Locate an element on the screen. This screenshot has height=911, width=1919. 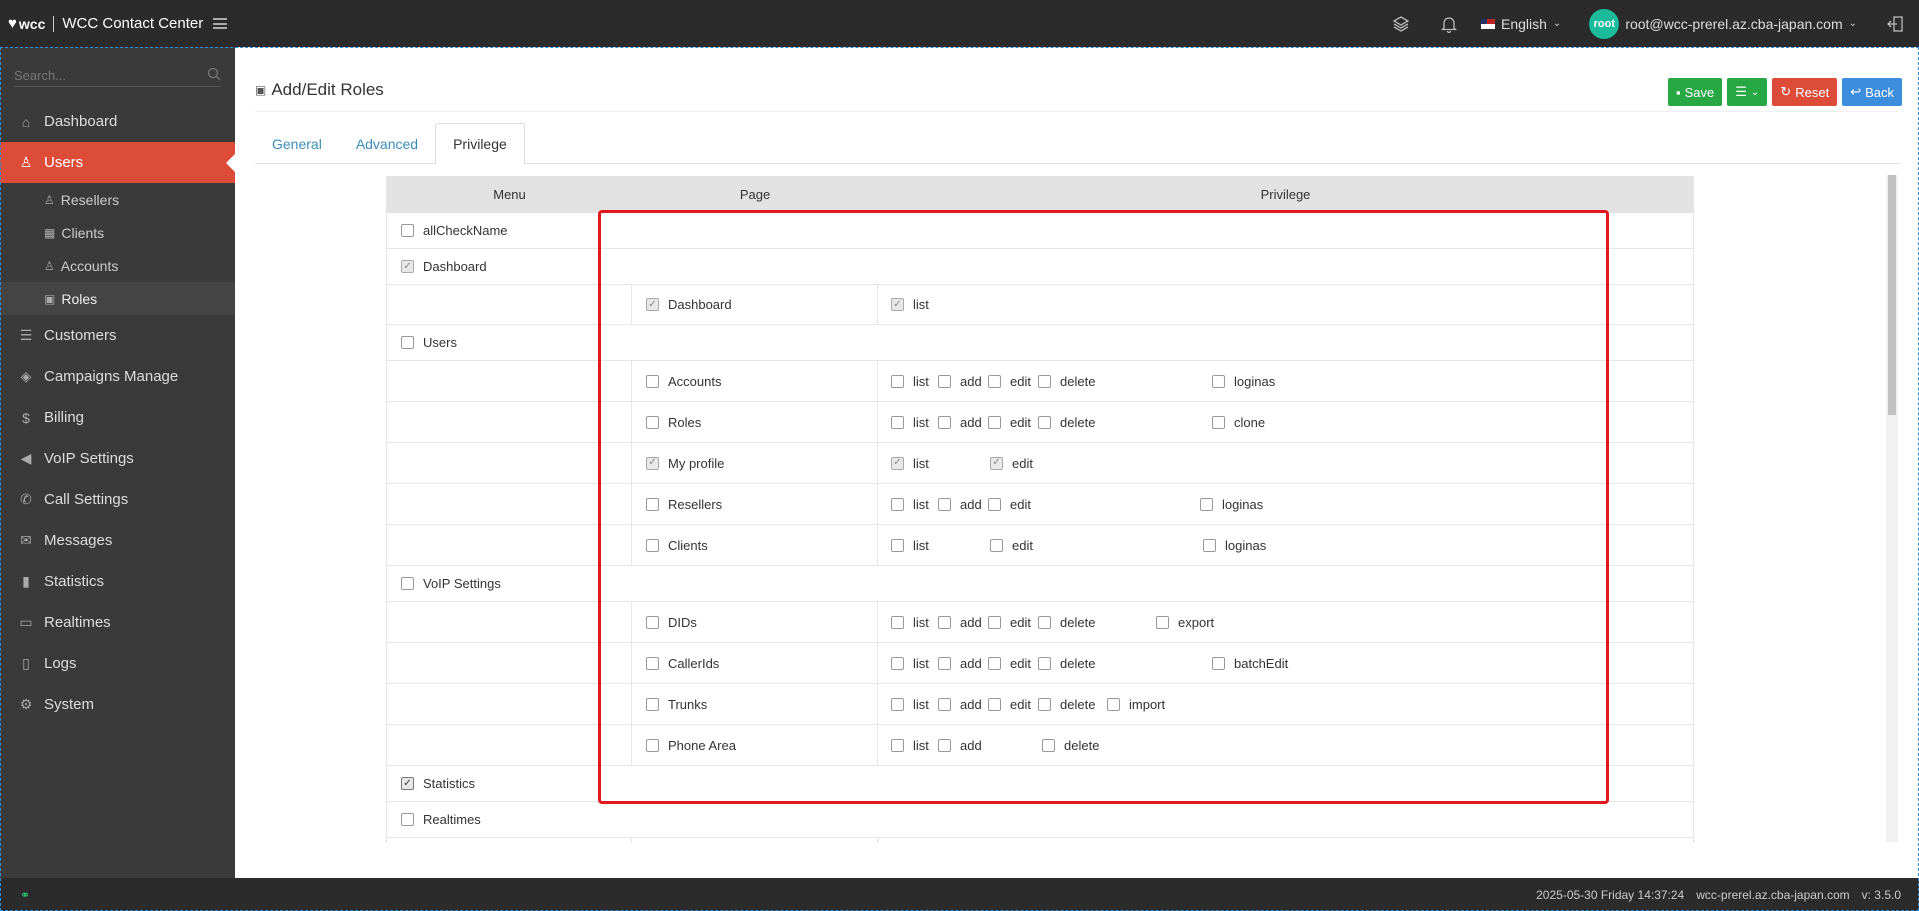
sidebar-subitem-clients: ▦ Clients is located at coordinates (117, 232).